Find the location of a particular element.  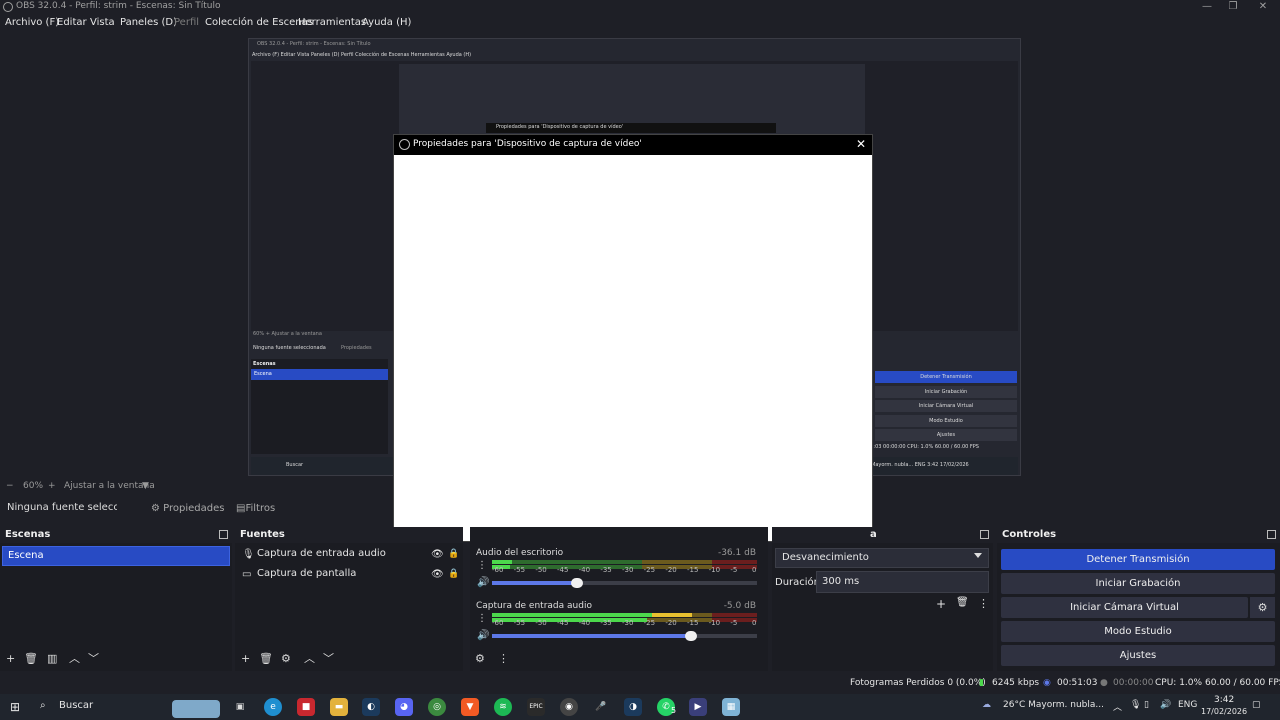

task-view-icon: ▣ is located at coordinates (240, 707).